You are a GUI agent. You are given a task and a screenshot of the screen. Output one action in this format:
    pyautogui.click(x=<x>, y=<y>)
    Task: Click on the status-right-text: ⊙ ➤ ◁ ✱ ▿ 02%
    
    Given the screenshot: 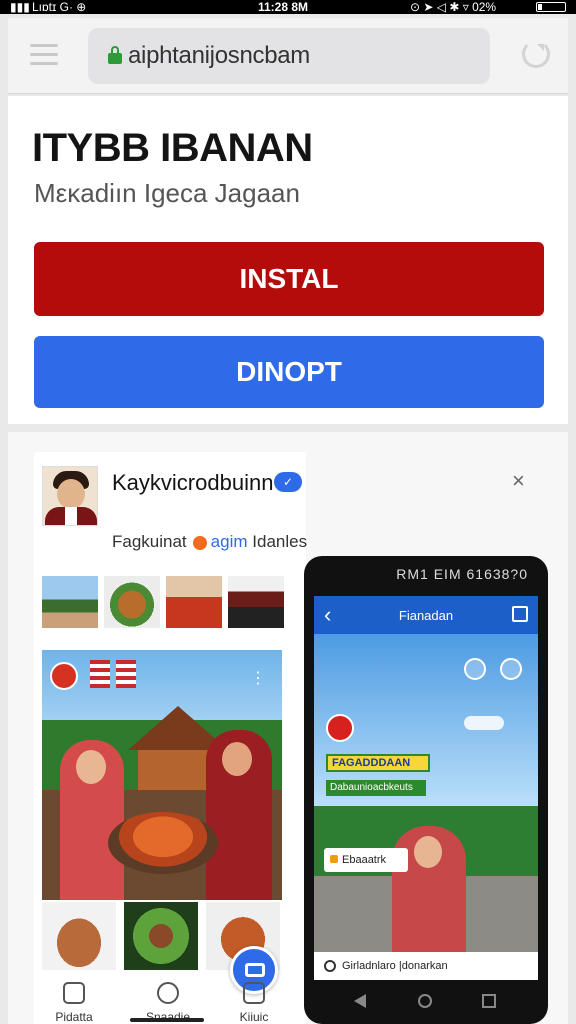 What is the action you would take?
    pyautogui.click(x=453, y=7)
    